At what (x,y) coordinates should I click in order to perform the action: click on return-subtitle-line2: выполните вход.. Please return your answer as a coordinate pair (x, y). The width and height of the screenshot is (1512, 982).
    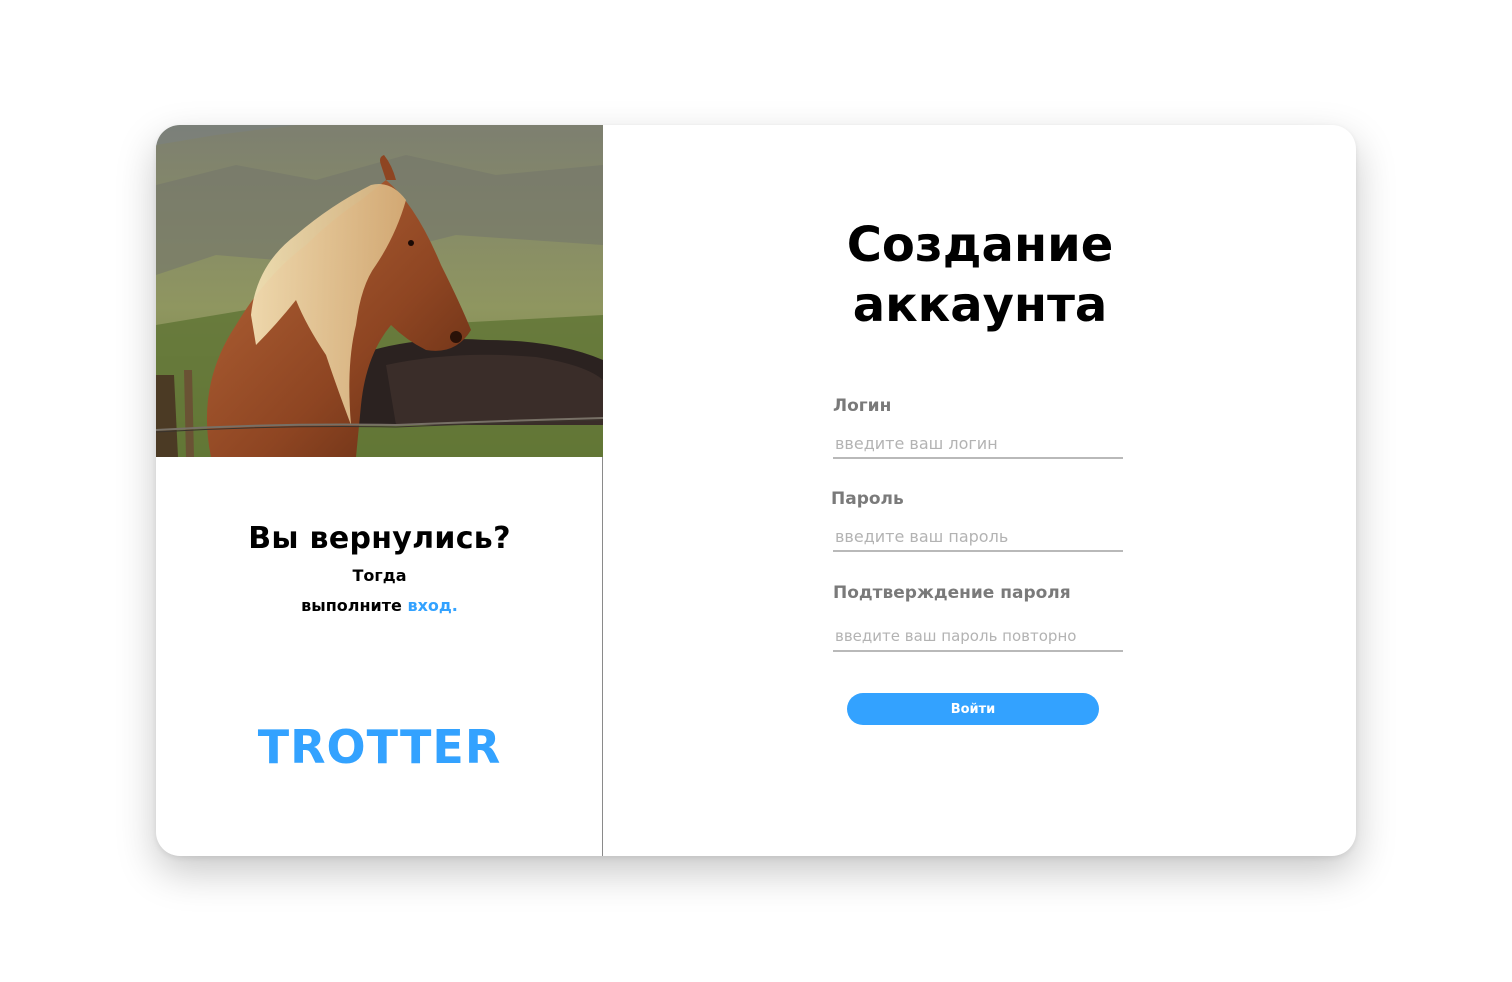
    Looking at the image, I should click on (379, 605).